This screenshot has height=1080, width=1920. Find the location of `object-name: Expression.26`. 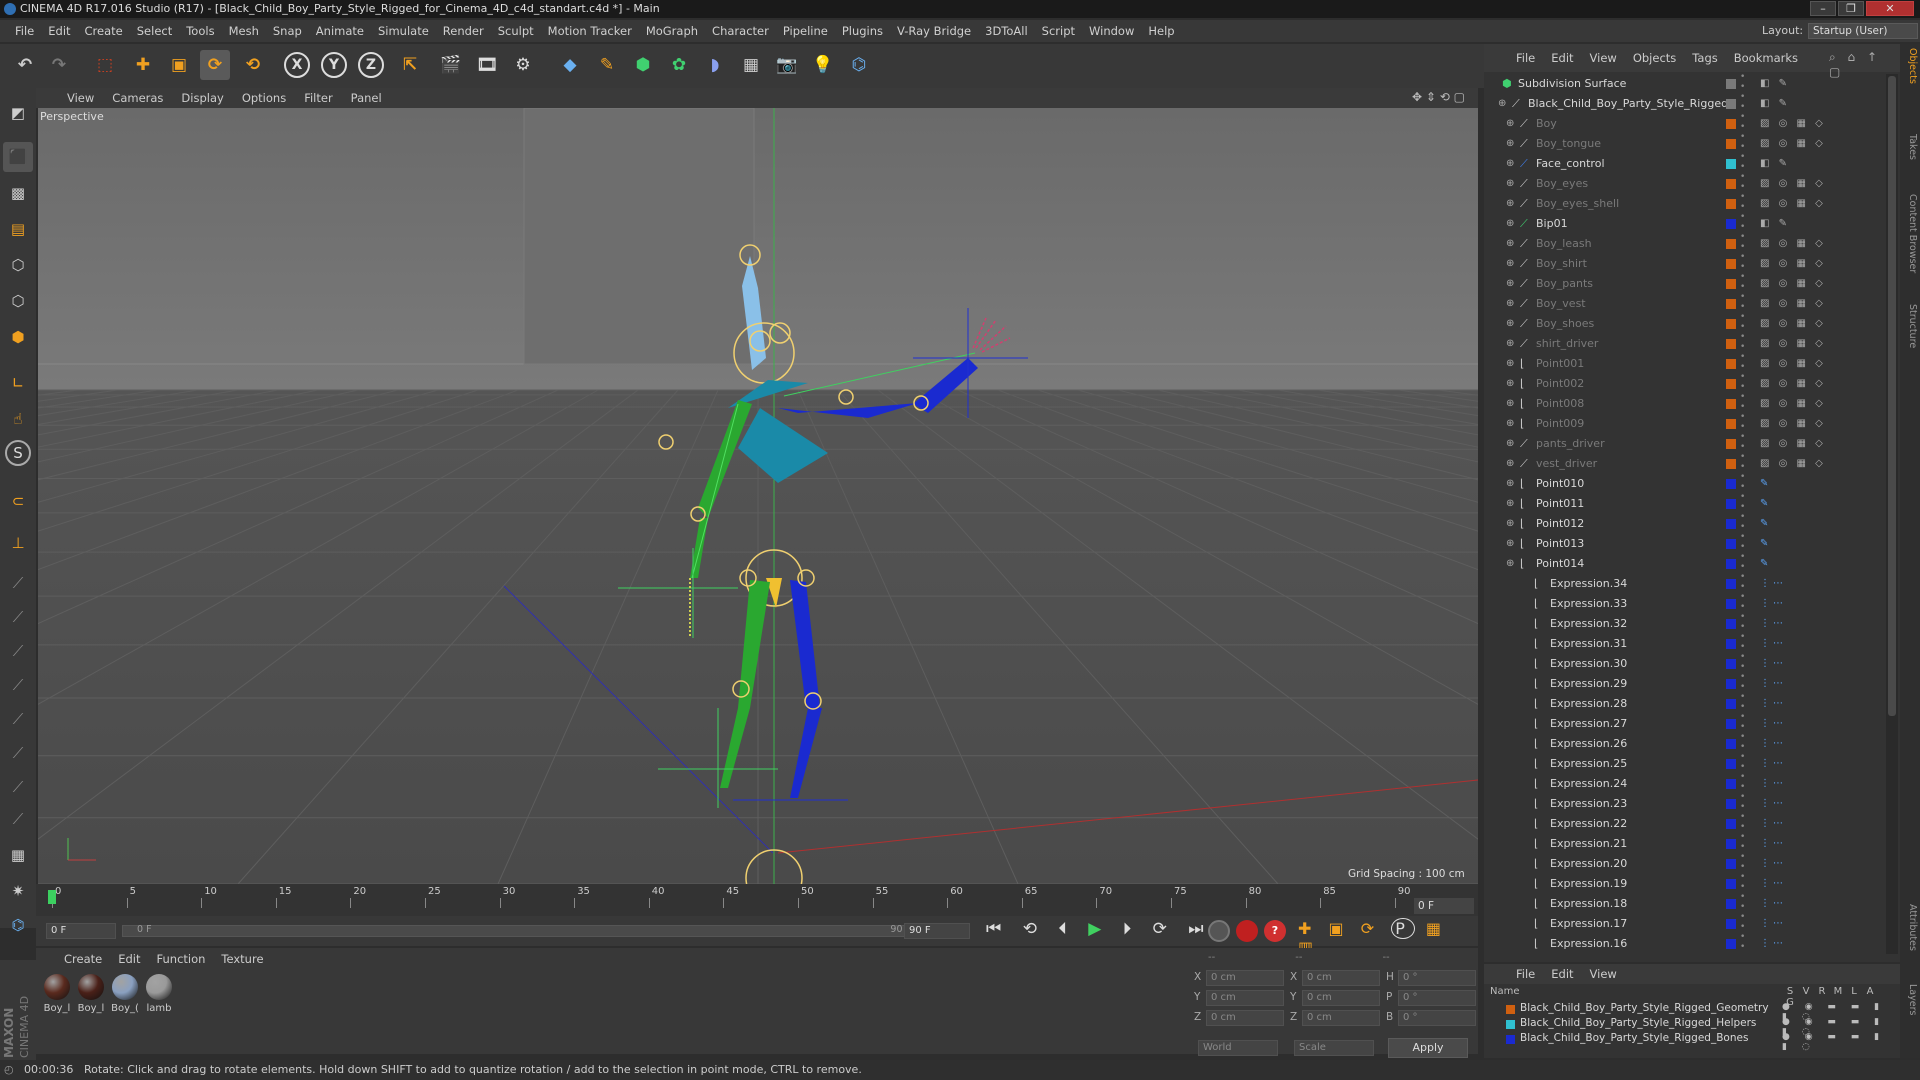

object-name: Expression.26 is located at coordinates (1588, 744).